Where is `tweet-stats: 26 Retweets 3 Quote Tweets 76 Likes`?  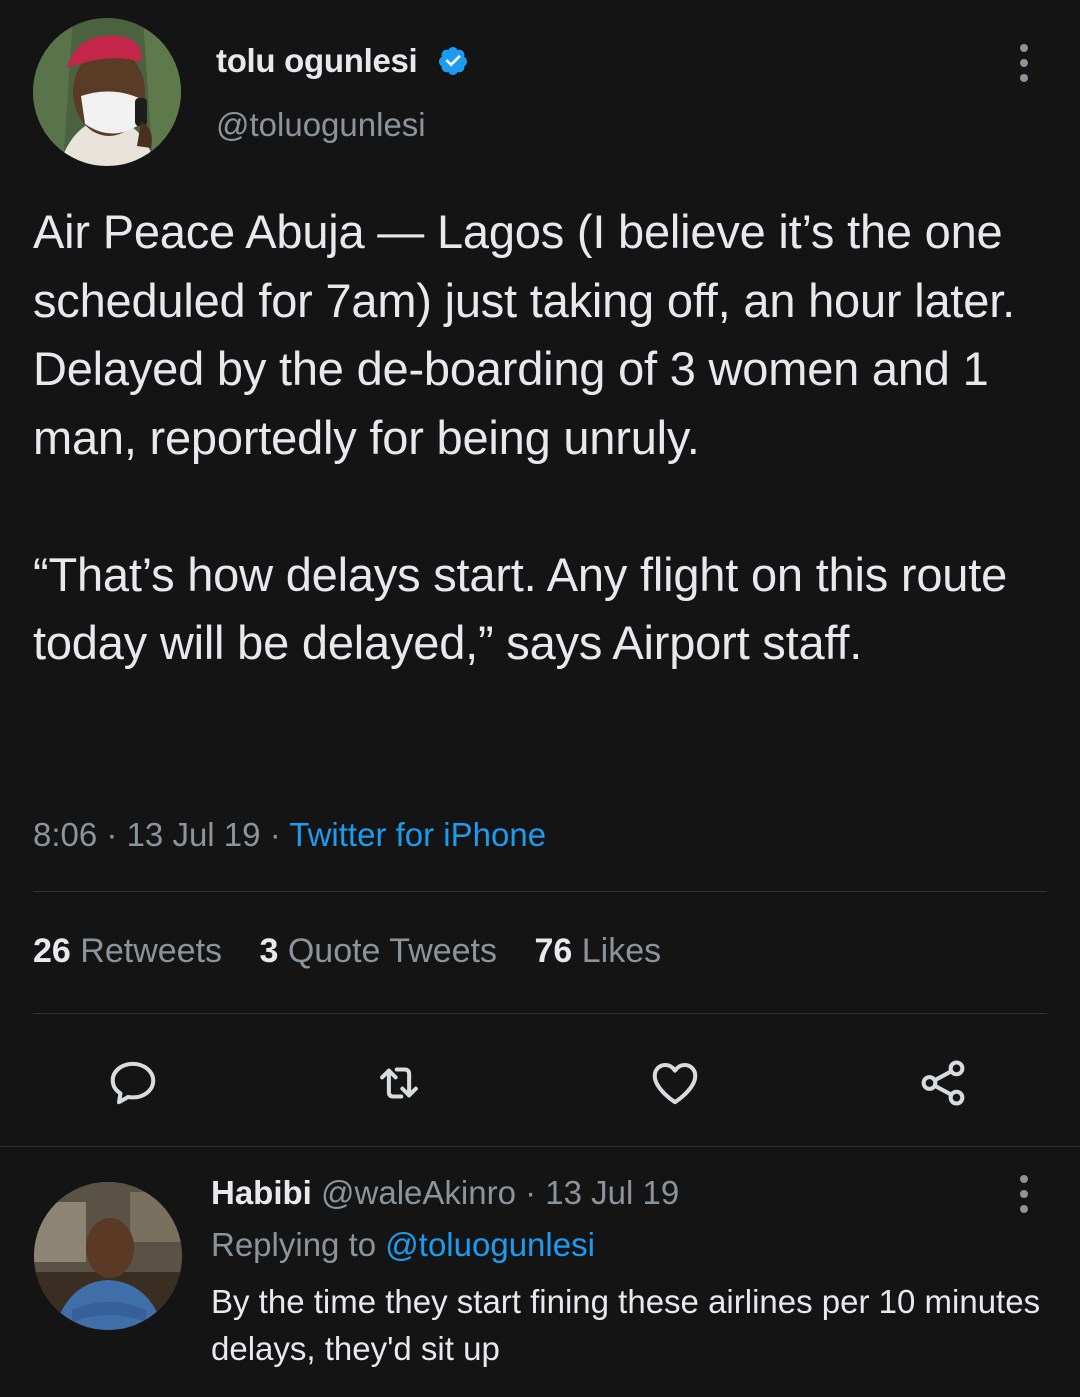
tweet-stats: 26 Retweets 3 Quote Tweets 76 Likes is located at coordinates (361, 951).